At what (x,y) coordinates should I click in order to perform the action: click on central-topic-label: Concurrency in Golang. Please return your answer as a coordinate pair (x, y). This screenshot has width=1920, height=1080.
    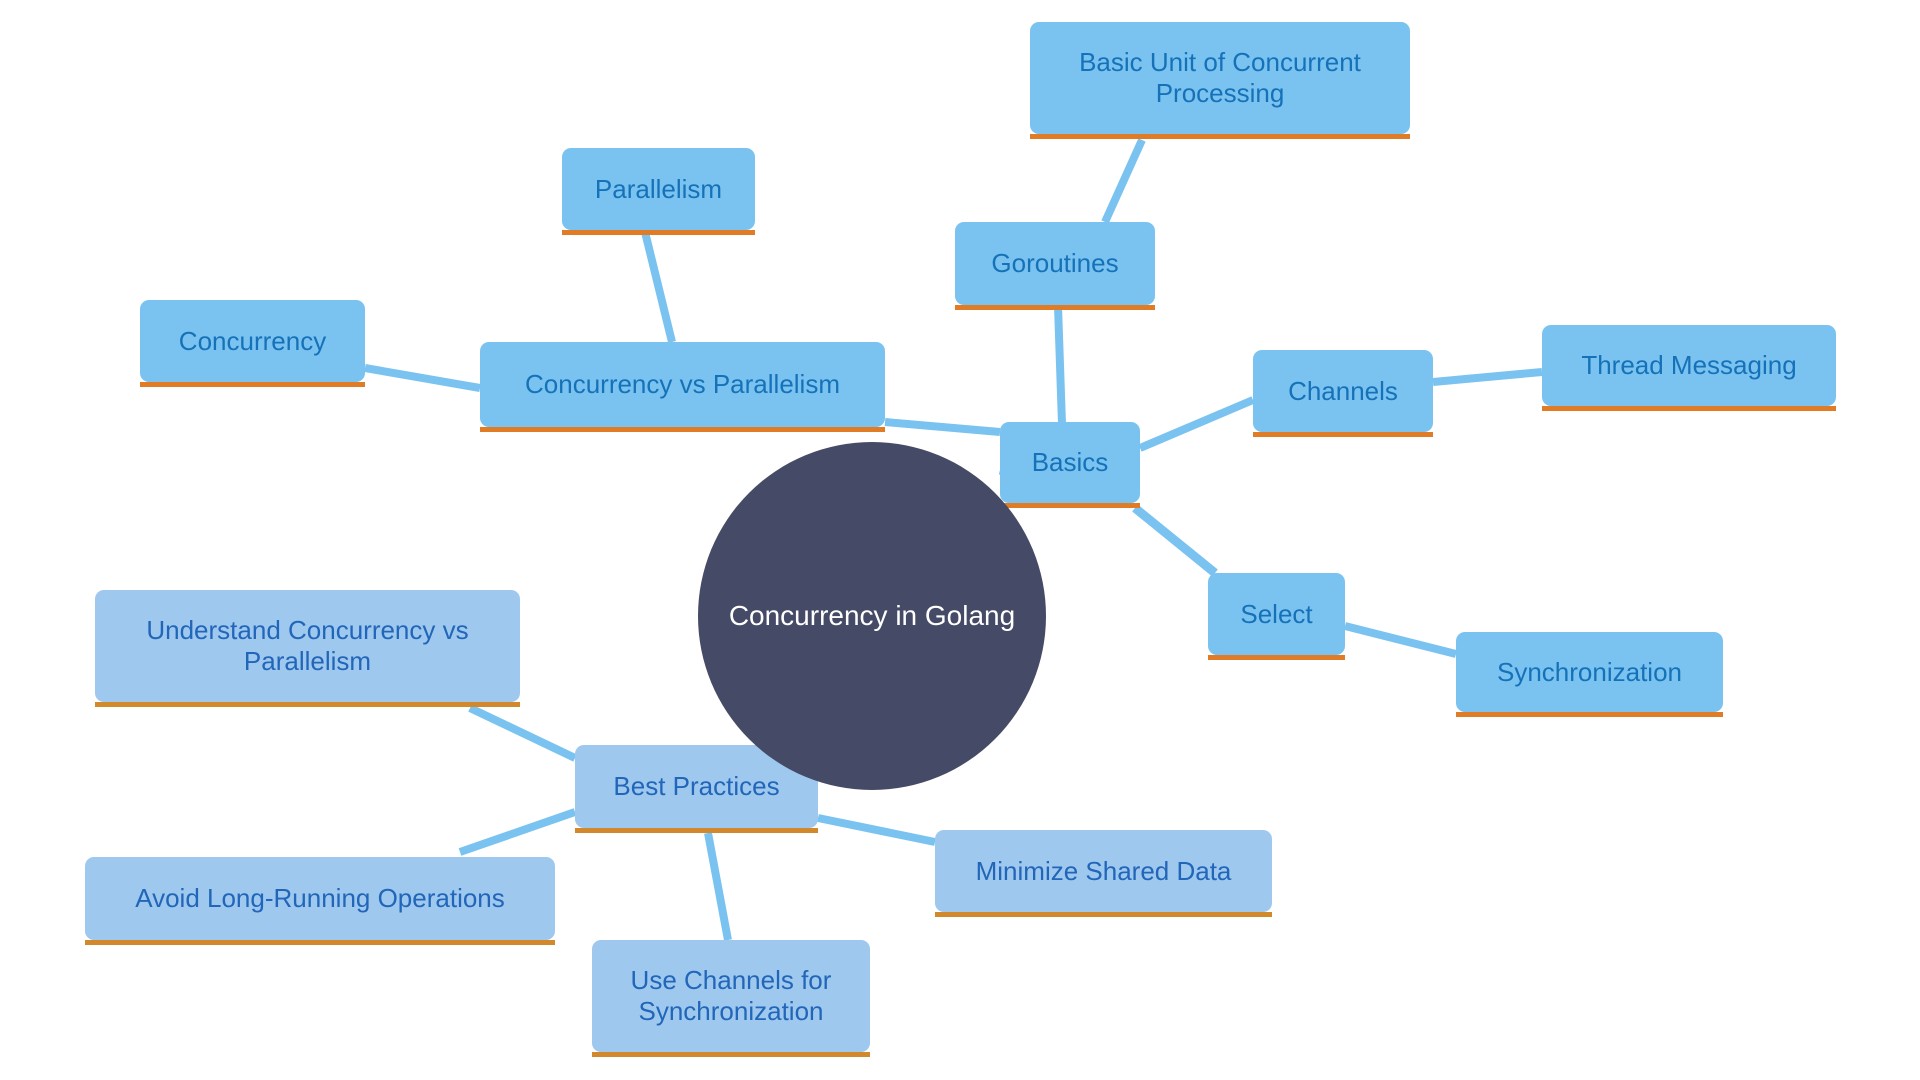
    Looking at the image, I should click on (872, 615).